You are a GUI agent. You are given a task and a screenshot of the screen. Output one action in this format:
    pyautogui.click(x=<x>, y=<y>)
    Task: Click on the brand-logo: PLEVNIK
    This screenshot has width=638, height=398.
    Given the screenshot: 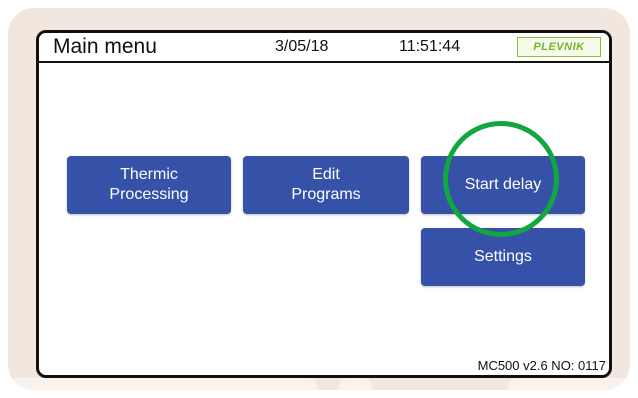 What is the action you would take?
    pyautogui.click(x=559, y=47)
    